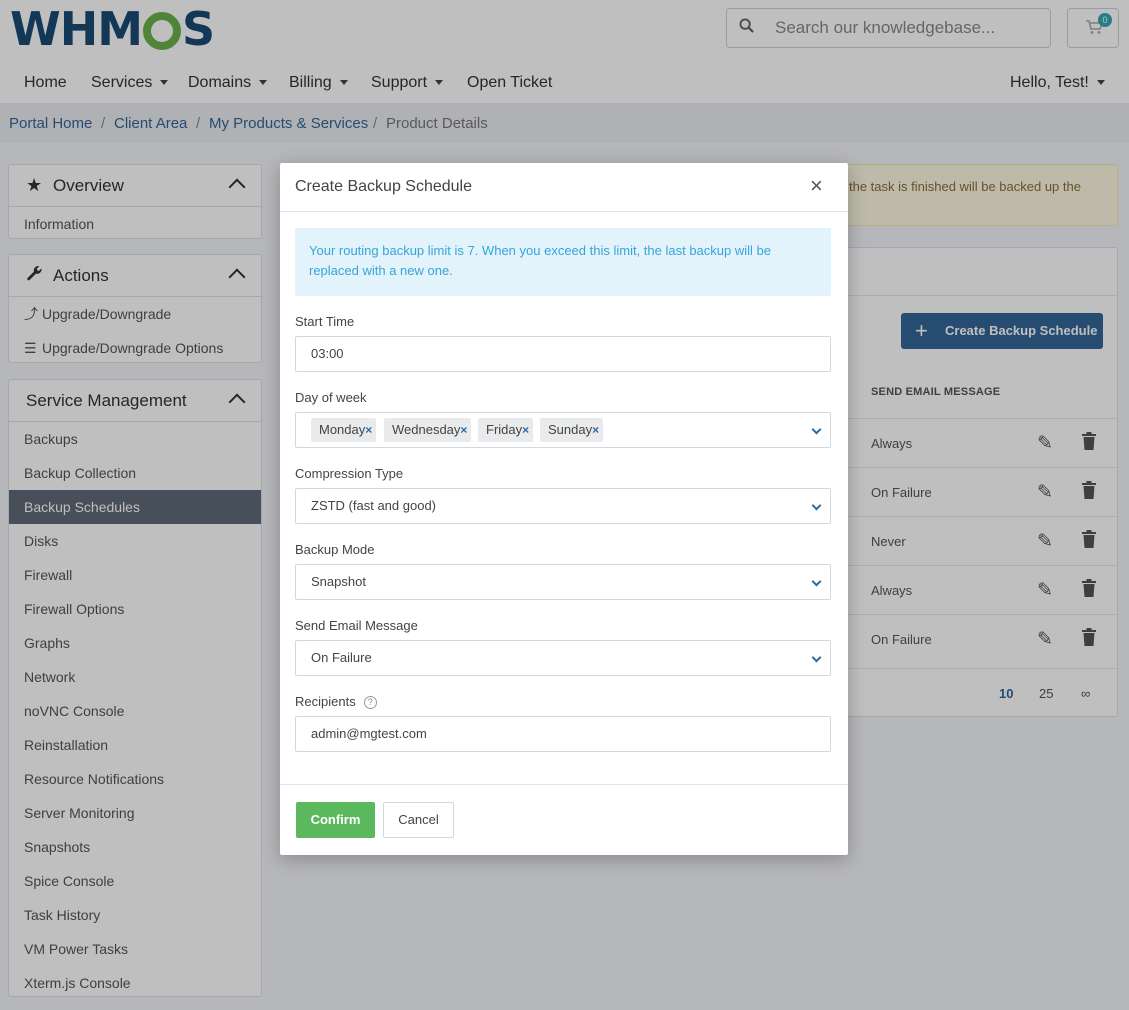  Describe the element at coordinates (356, 625) in the screenshot. I see `send-email-label: Send Email Message` at that location.